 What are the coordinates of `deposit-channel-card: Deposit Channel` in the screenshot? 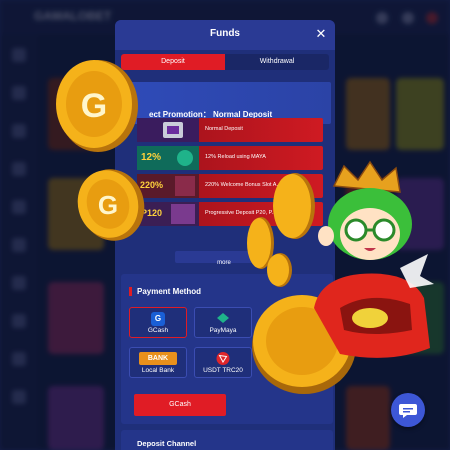 It's located at (227, 440).